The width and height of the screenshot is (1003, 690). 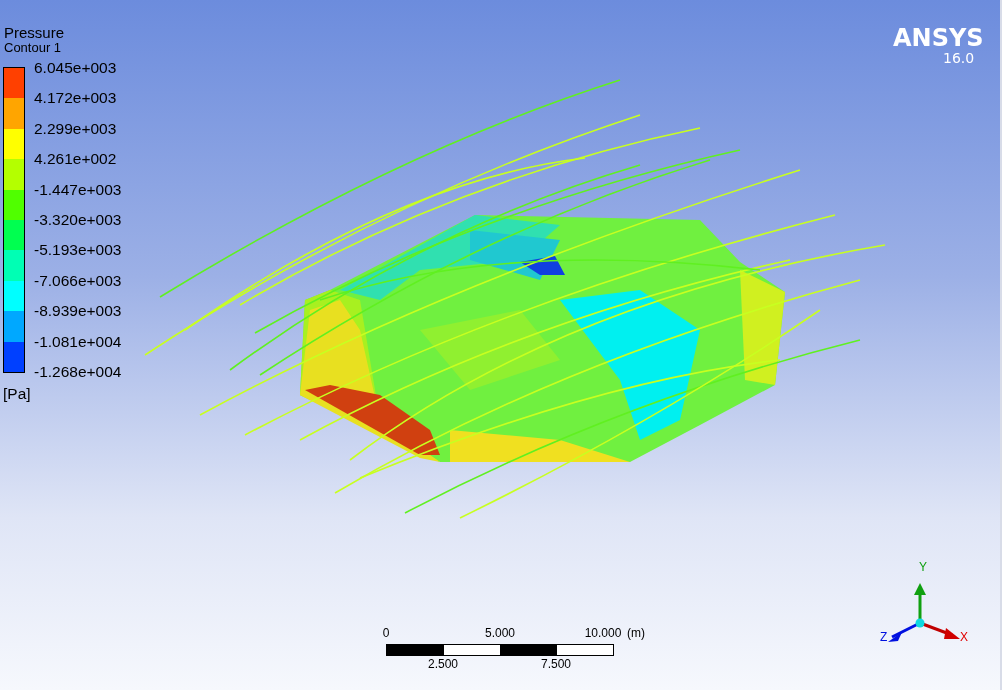 What do you see at coordinates (78, 280) in the screenshot?
I see `legend-value: -7.066e+003` at bounding box center [78, 280].